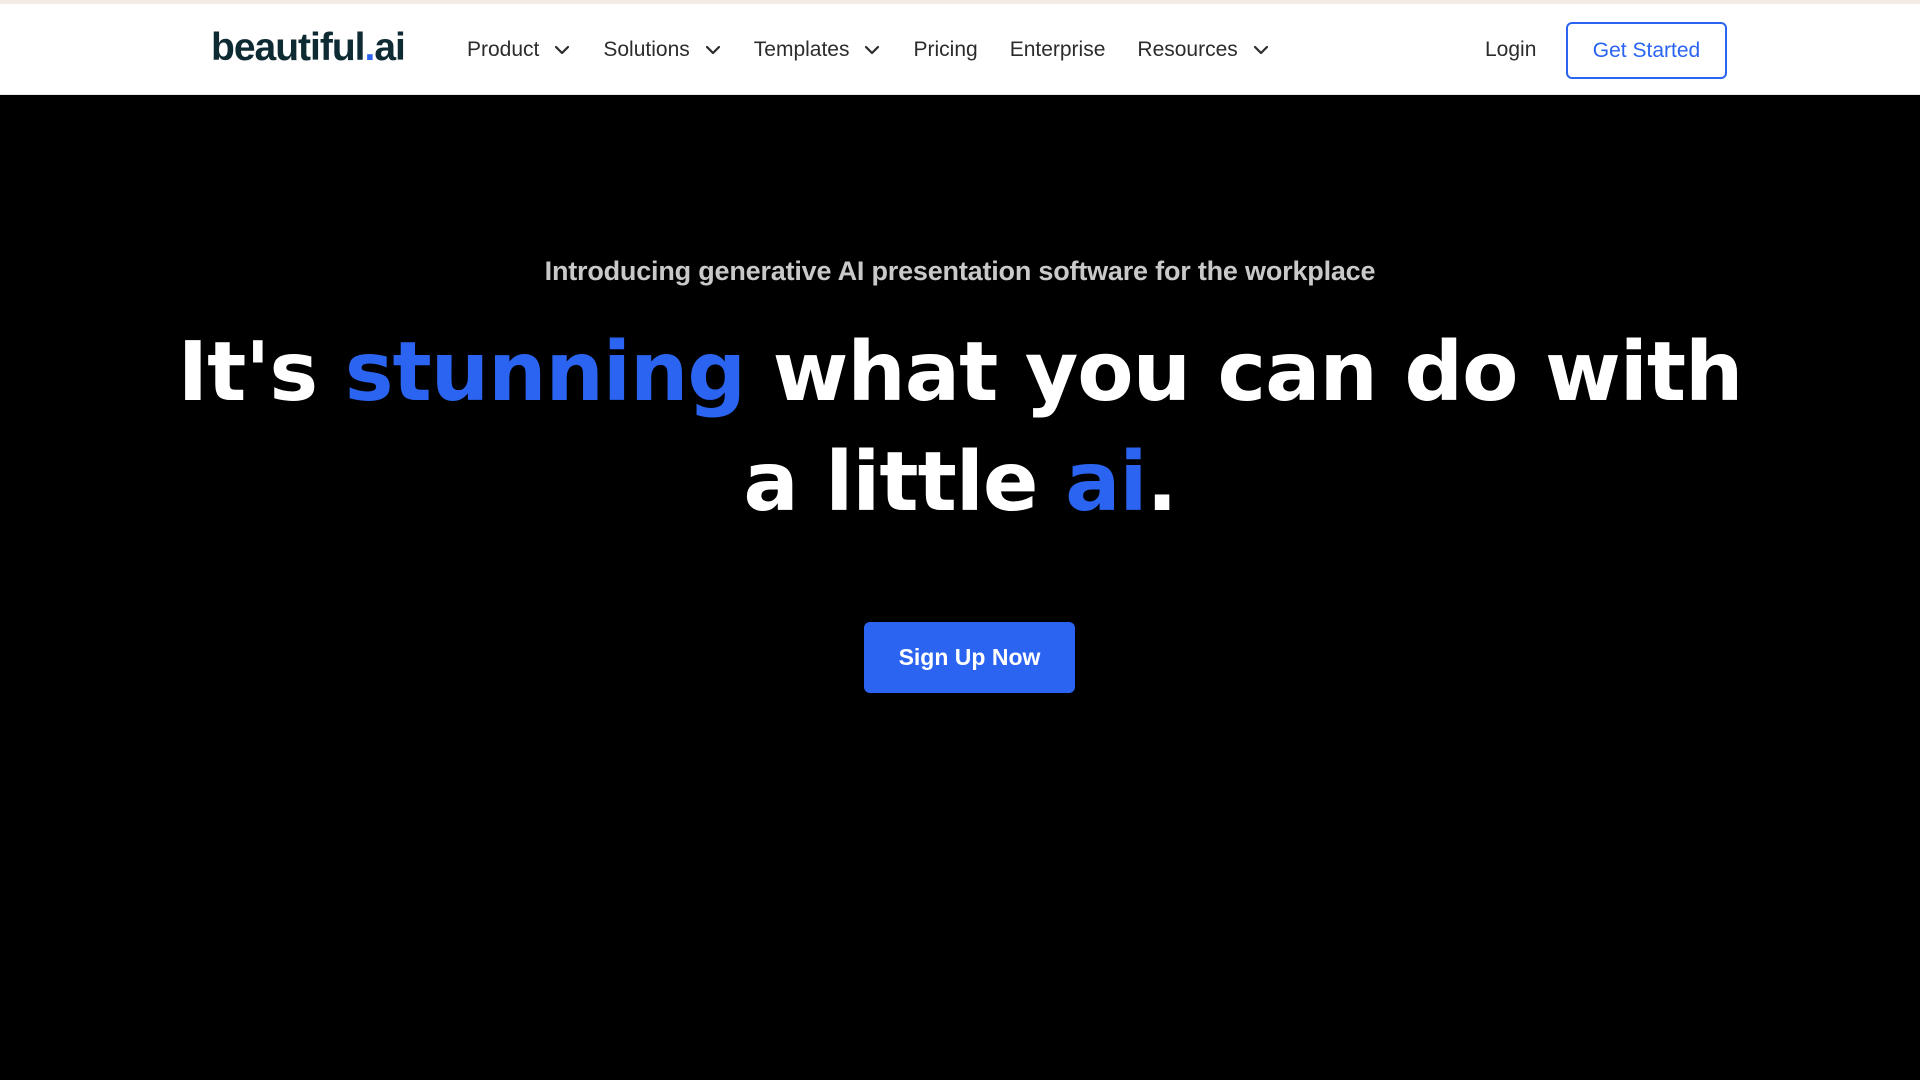 This screenshot has height=1080, width=1920. I want to click on nav-item-resources: Resources, so click(1203, 50).